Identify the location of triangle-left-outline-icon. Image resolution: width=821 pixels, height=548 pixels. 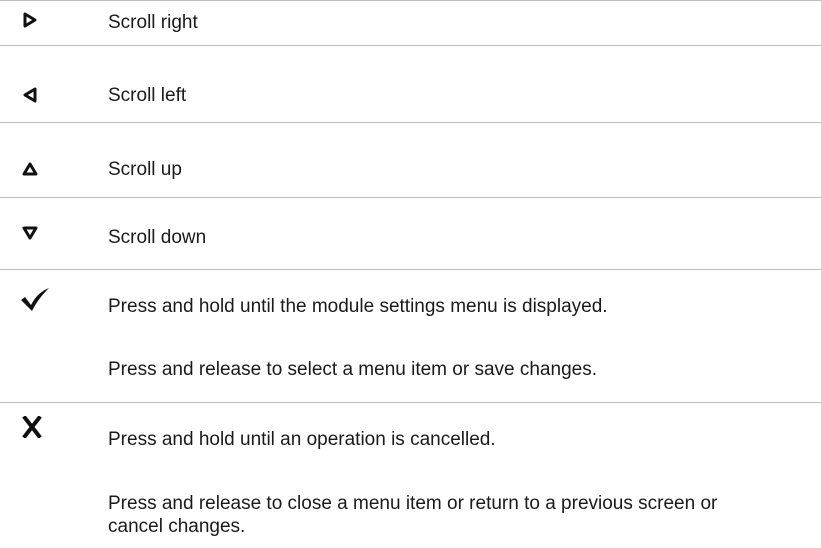
(30, 95).